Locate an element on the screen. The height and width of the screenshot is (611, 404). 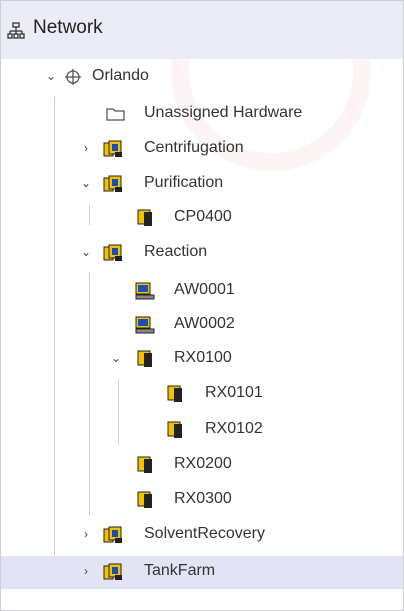
folder-icon is located at coordinates (115, 114).